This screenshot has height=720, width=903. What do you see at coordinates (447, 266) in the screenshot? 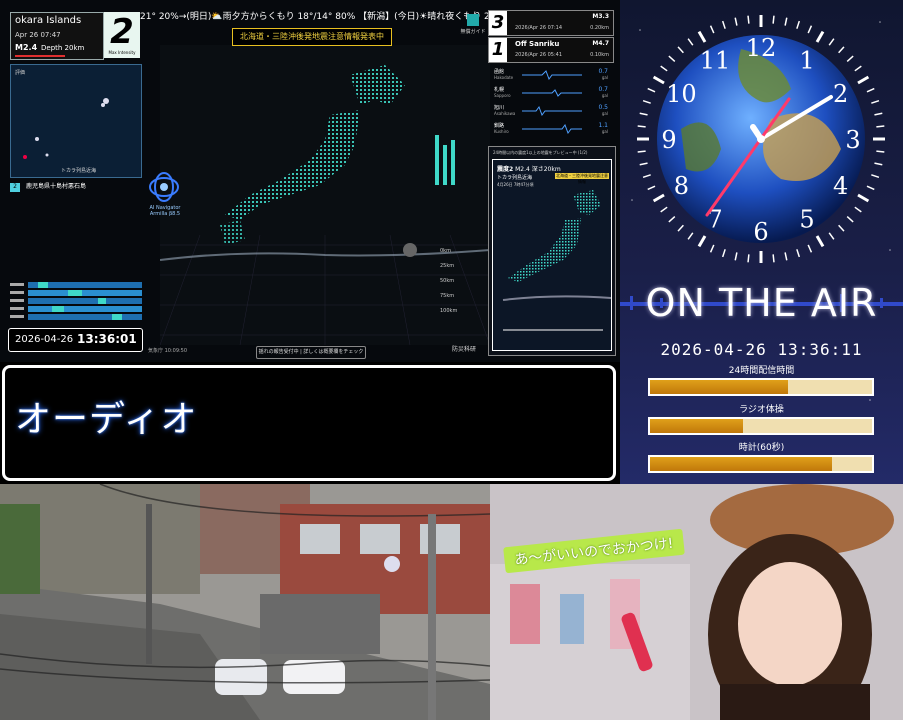
I see `scale-label: 25km` at bounding box center [447, 266].